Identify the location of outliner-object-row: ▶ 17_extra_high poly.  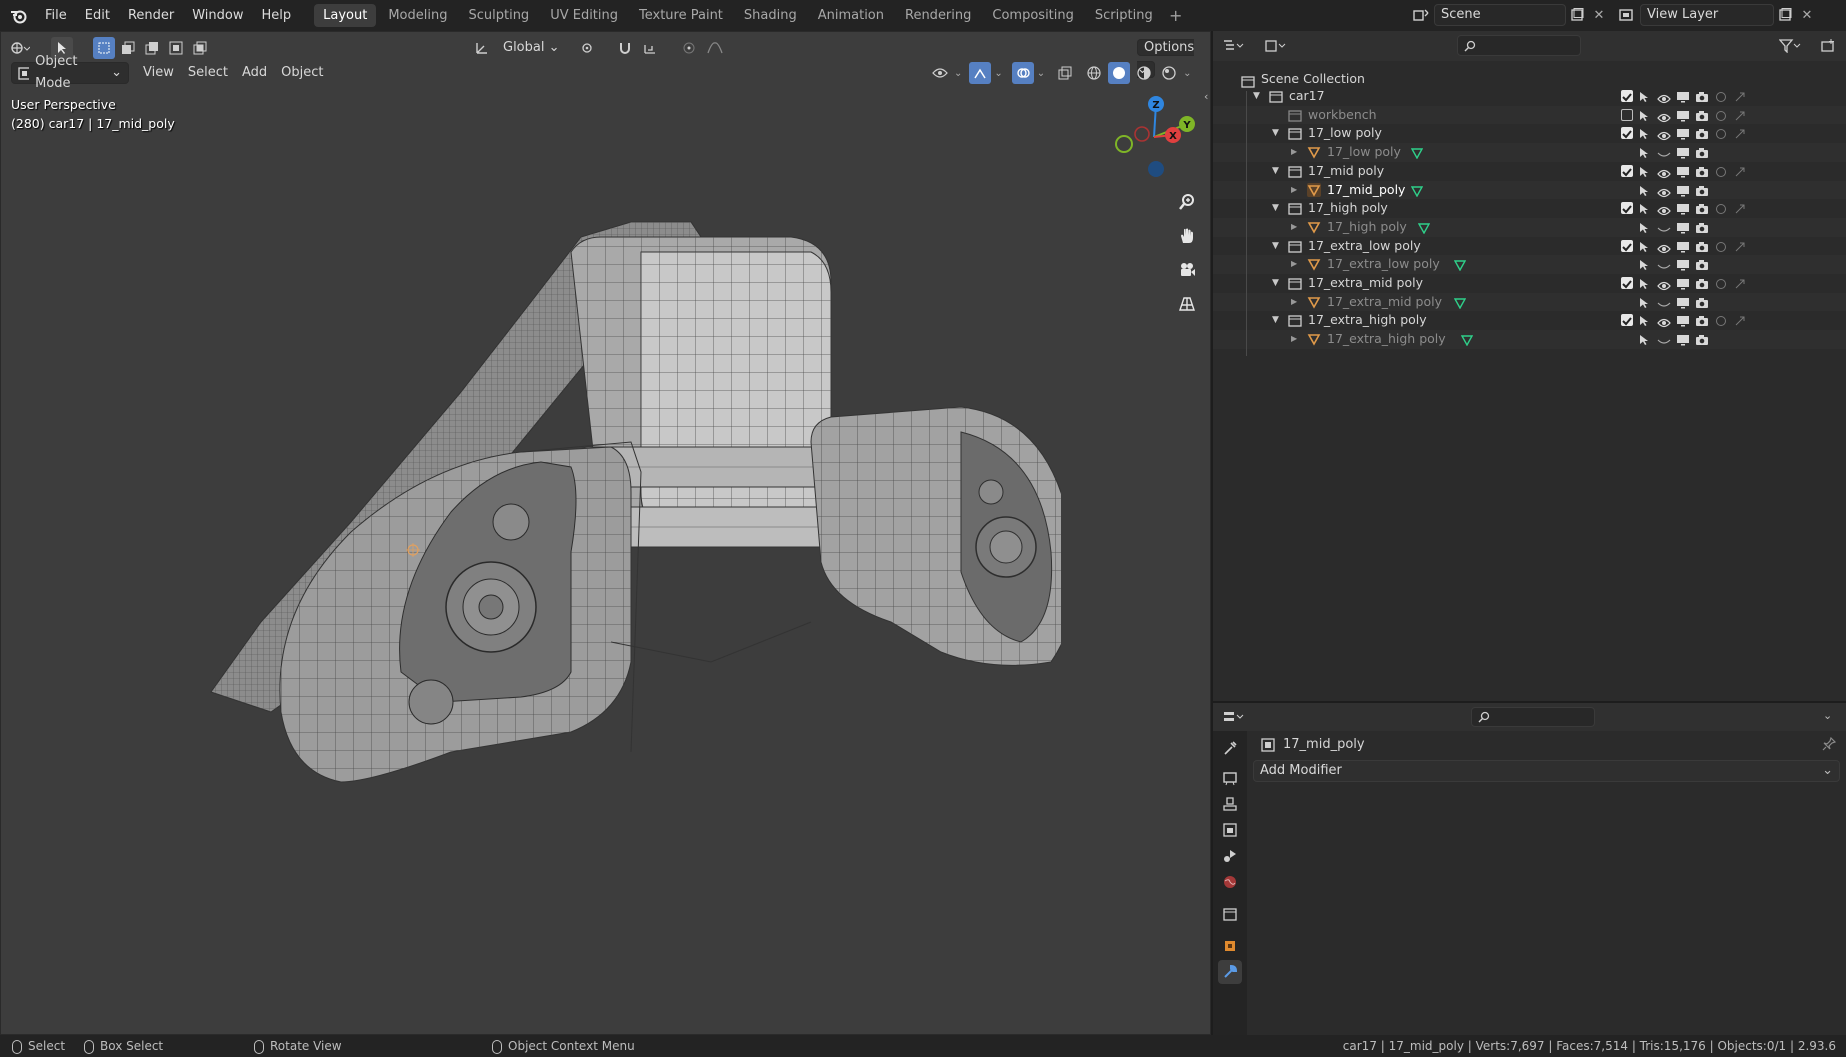
(1529, 339).